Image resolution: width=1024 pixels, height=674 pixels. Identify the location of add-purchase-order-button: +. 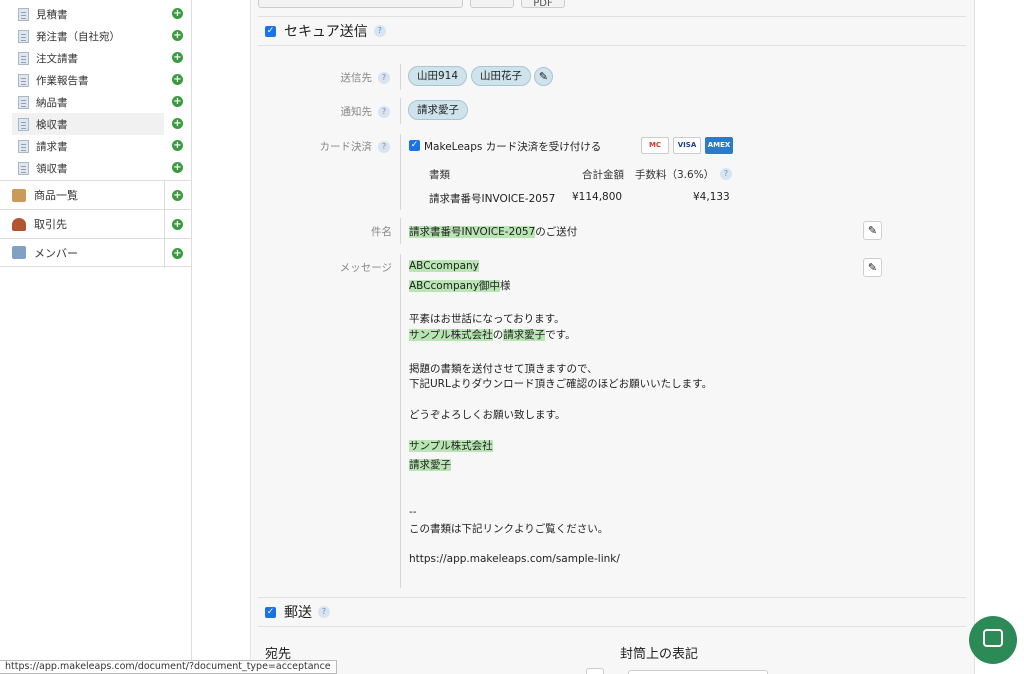
(177, 35).